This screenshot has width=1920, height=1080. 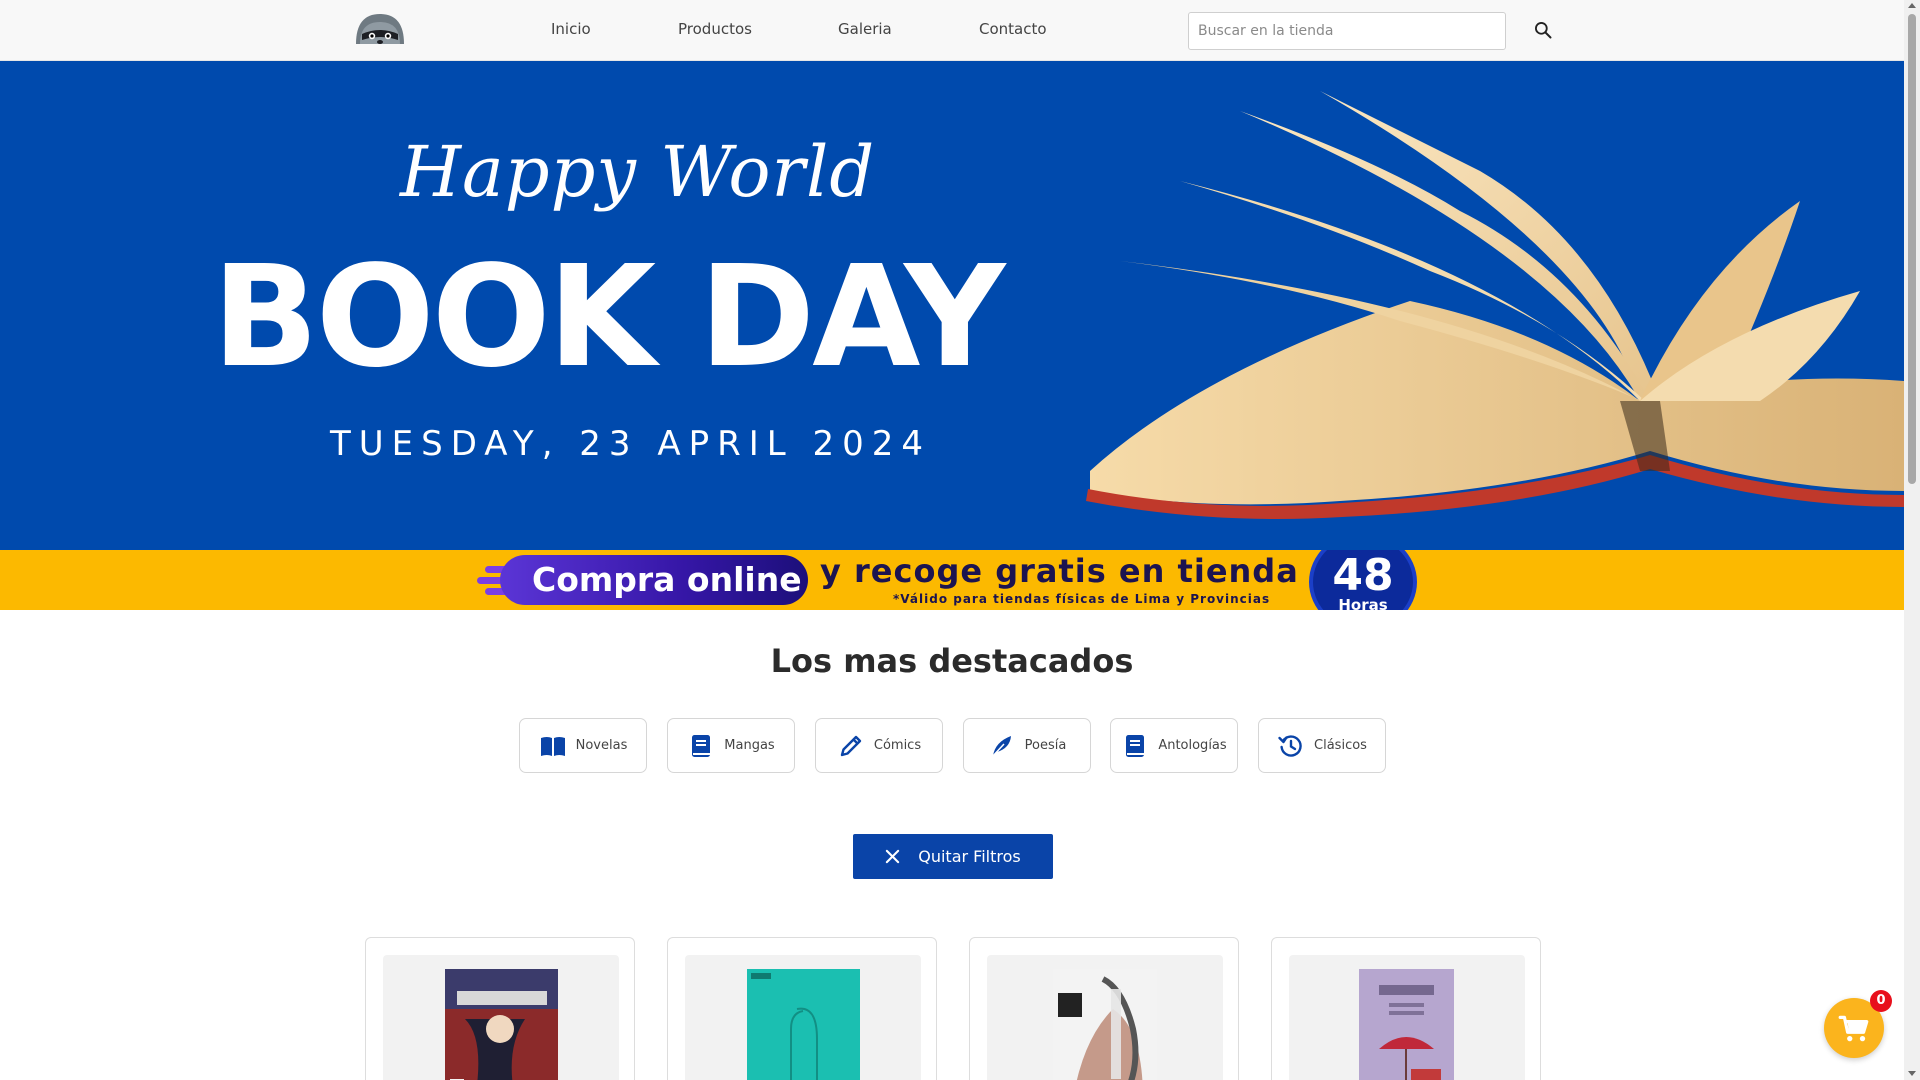 What do you see at coordinates (865, 29) in the screenshot?
I see `nav-link-galeria: Galeria` at bounding box center [865, 29].